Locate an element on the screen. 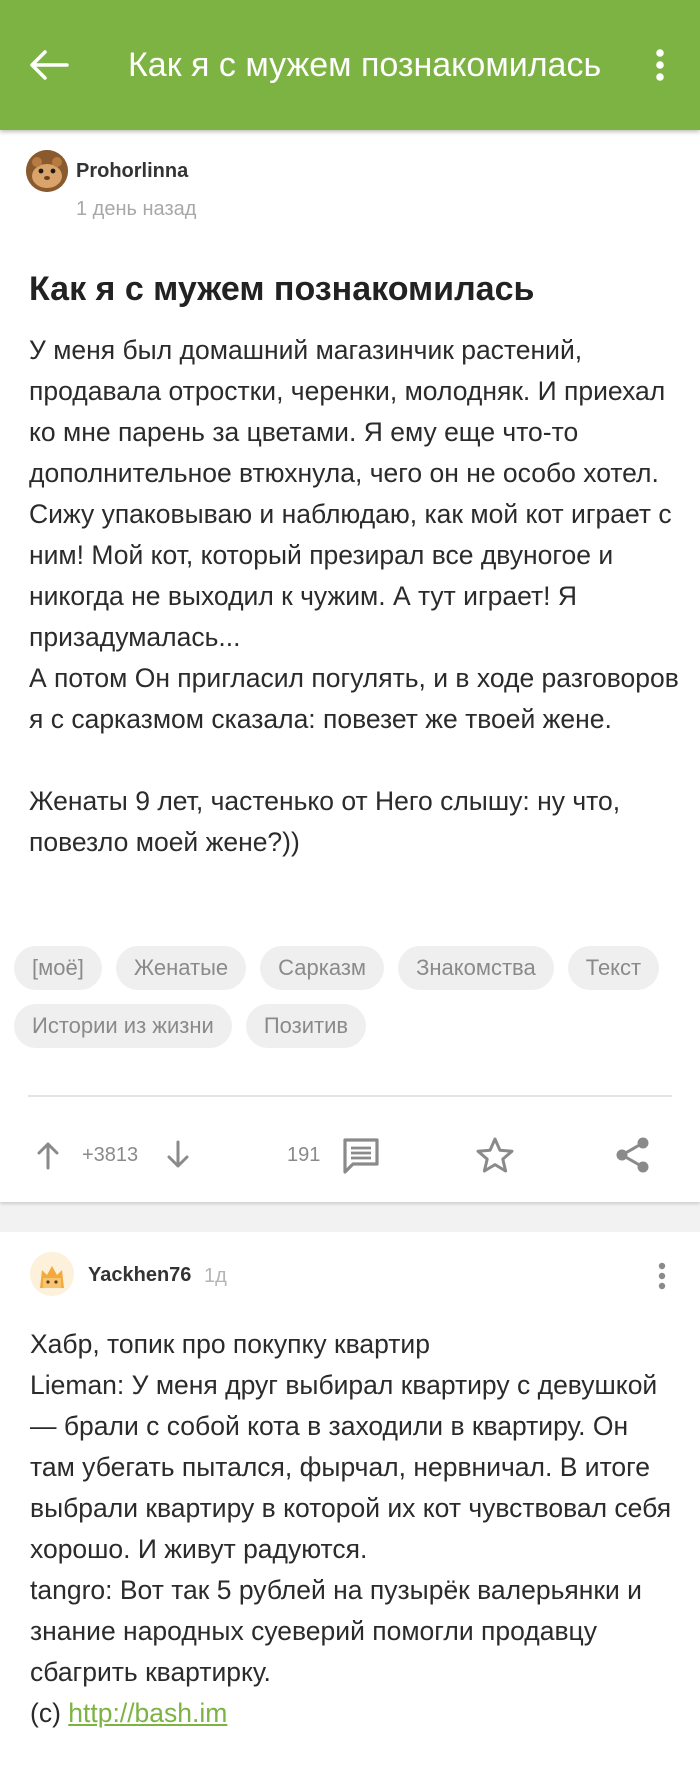 This screenshot has height=1772, width=700. source-prefix: (с) is located at coordinates (49, 1713).